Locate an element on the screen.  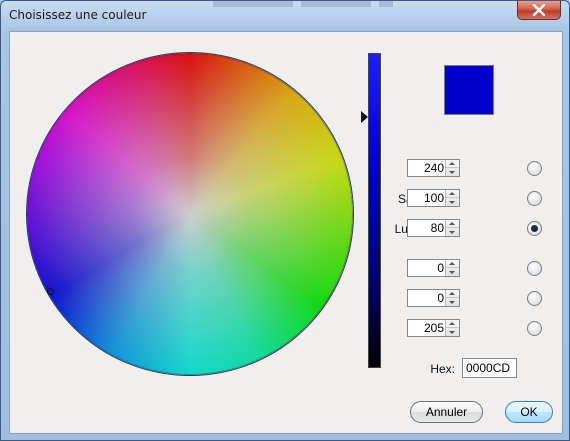
close-icon is located at coordinates (539, 10).